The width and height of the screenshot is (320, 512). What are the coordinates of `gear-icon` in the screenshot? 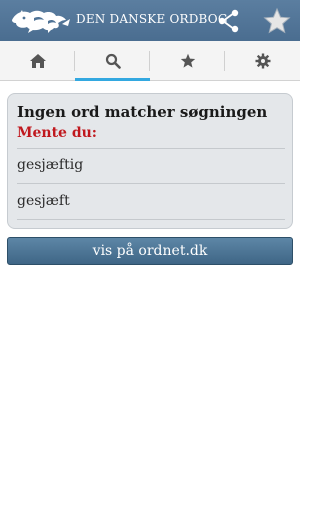 It's located at (262, 61).